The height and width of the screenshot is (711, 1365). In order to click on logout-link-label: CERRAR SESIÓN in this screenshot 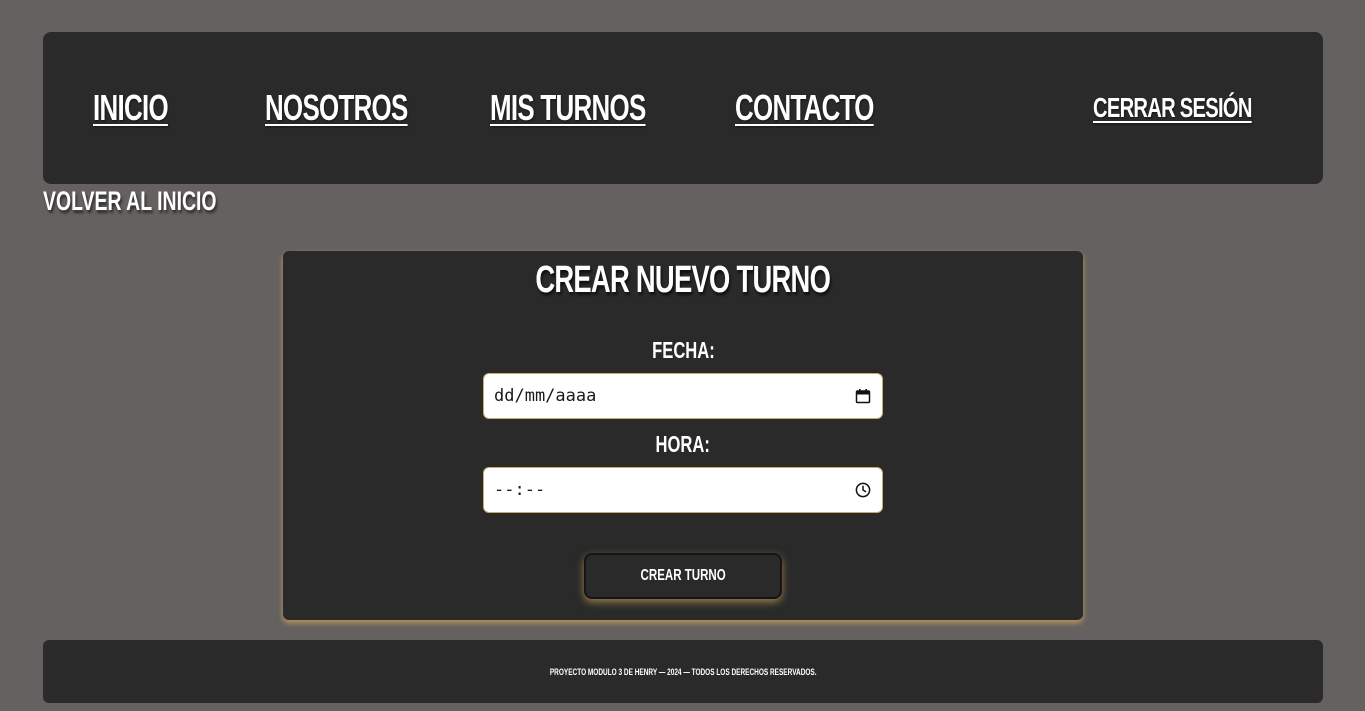, I will do `click(1172, 107)`.